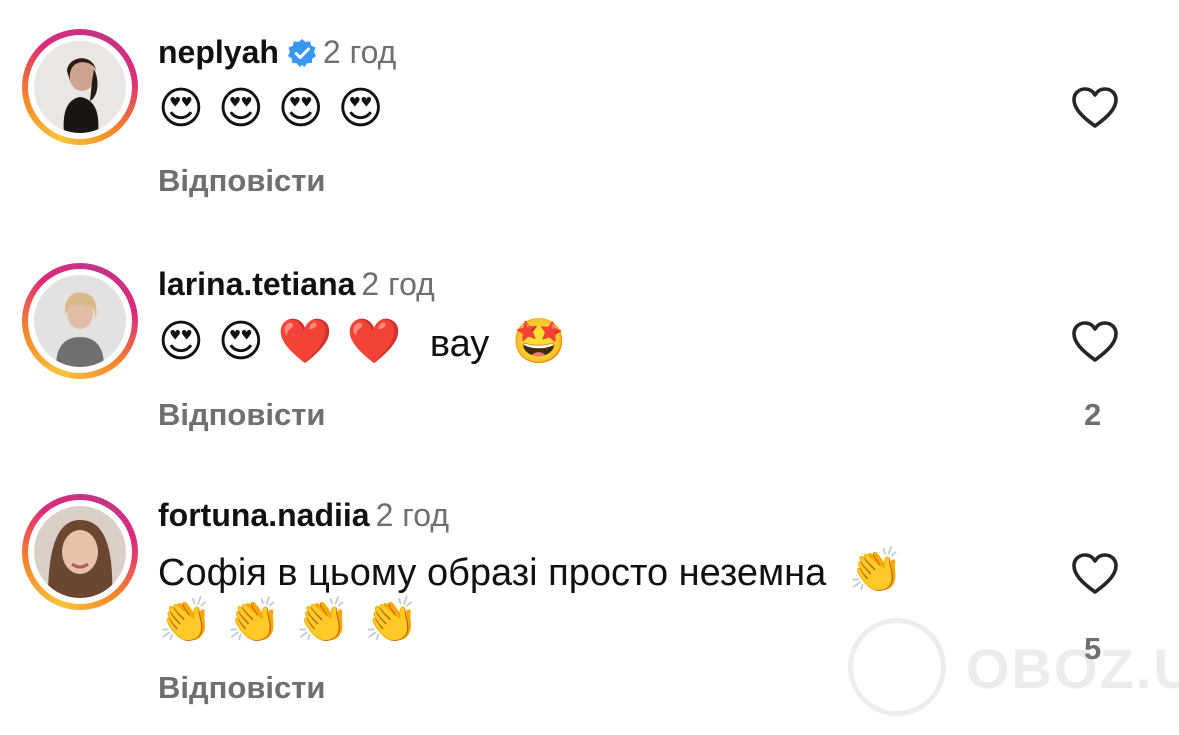  I want to click on watermark: OBOZ.UA, so click(1013, 668).